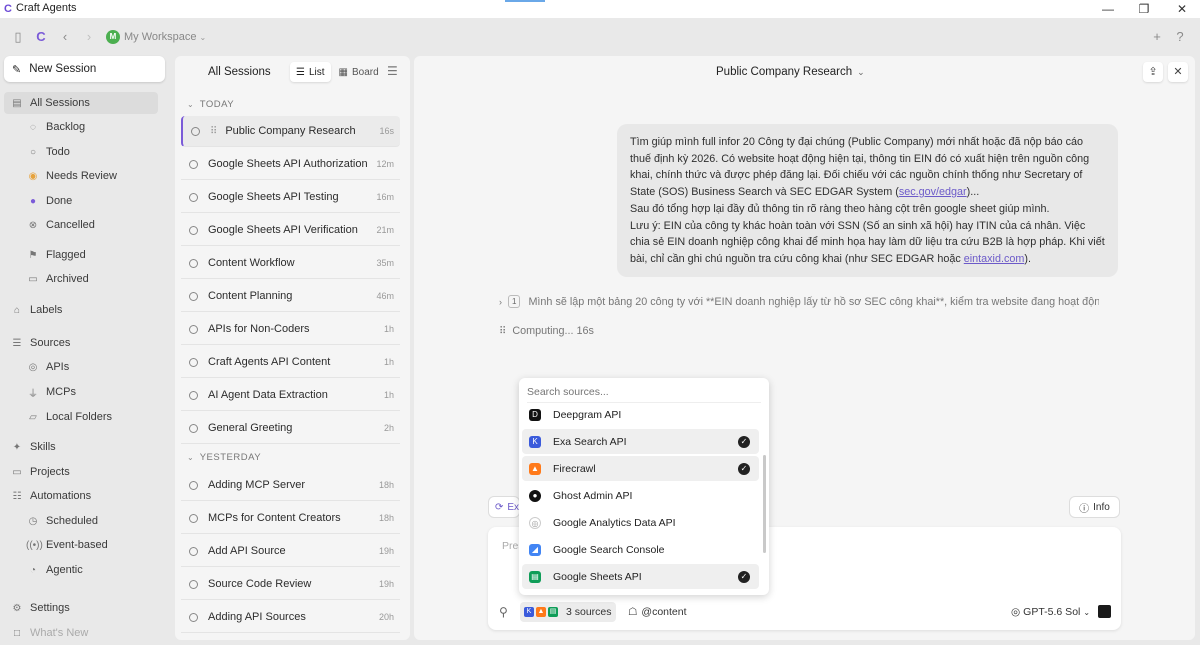 The height and width of the screenshot is (645, 1200). What do you see at coordinates (290, 617) in the screenshot?
I see `session-row: Adding API Sources 20h` at bounding box center [290, 617].